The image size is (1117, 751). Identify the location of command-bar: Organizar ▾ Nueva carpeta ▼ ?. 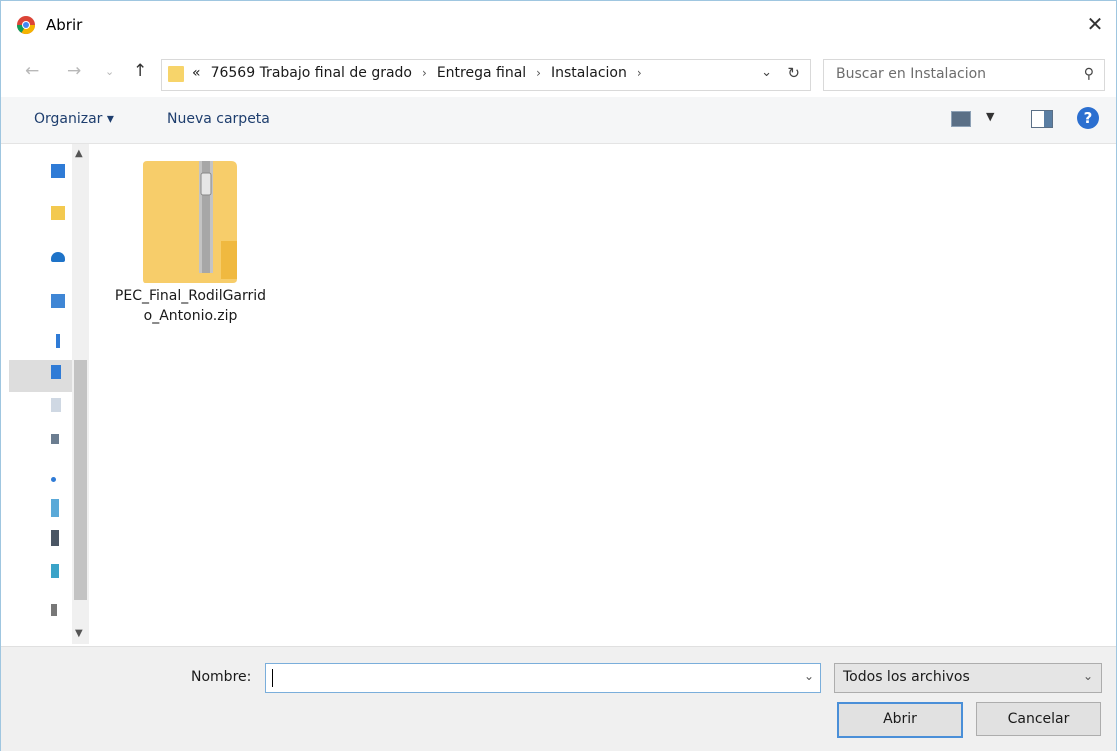
(558, 120).